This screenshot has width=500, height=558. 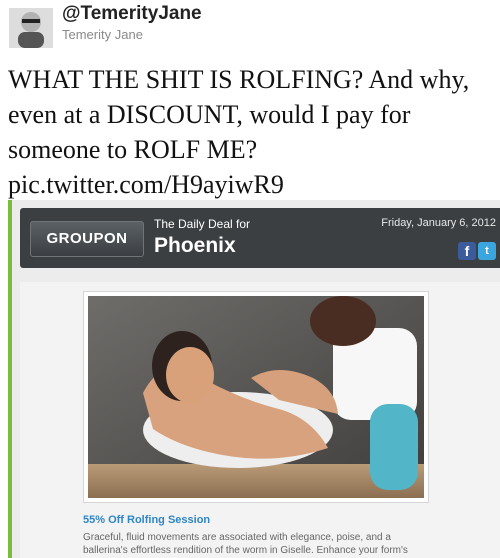 What do you see at coordinates (102, 34) in the screenshot?
I see `user-display-name: Temerity Jane` at bounding box center [102, 34].